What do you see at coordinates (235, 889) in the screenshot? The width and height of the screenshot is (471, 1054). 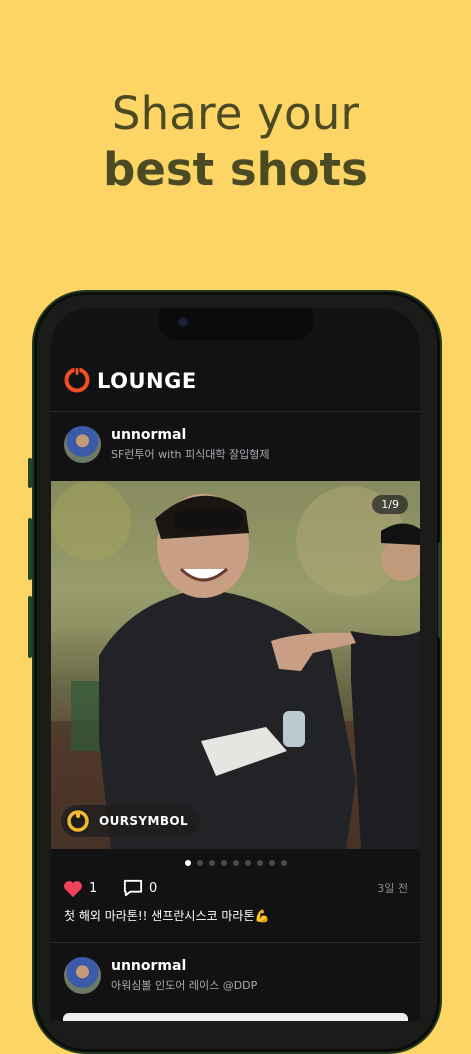 I see `post-actions: 1 0 3일 전` at bounding box center [235, 889].